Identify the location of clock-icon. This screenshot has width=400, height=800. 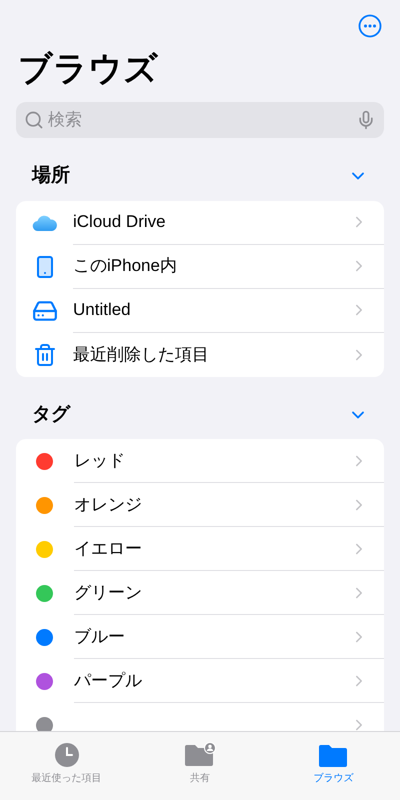
(67, 755).